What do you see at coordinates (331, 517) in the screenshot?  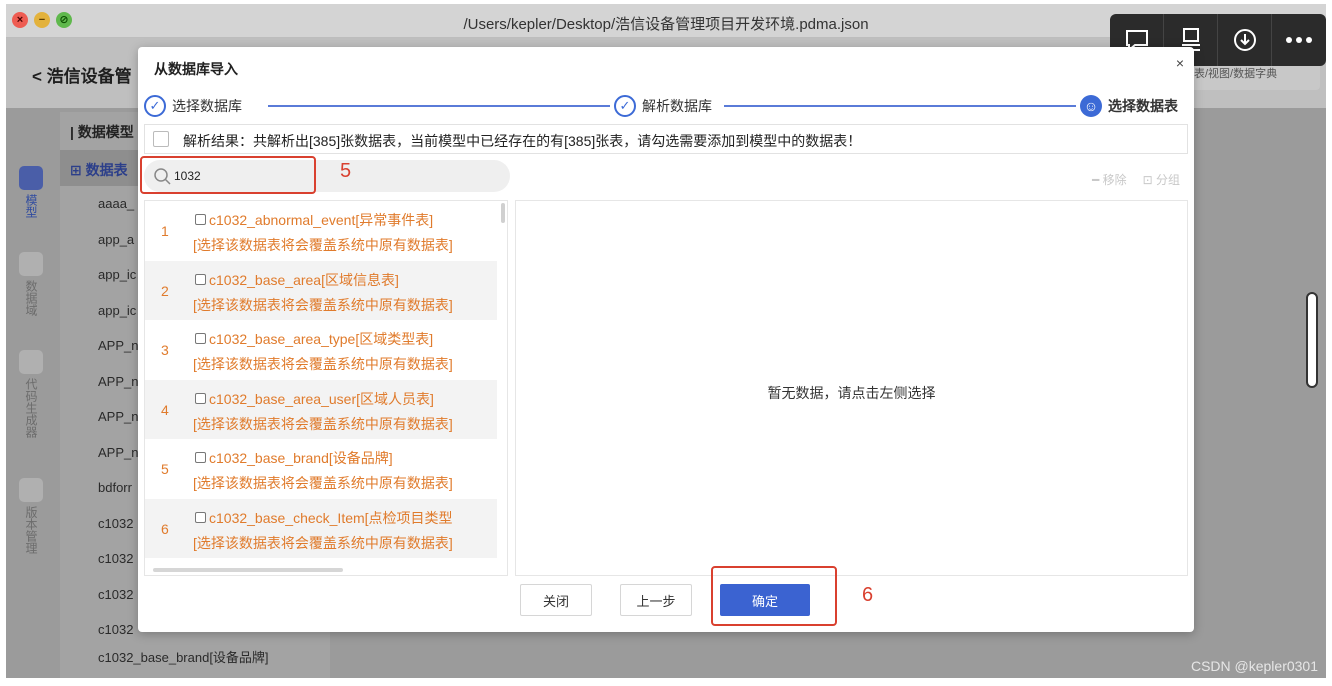 I see `row-table-name-text: c1032_base_check_Item[点检项目类型` at bounding box center [331, 517].